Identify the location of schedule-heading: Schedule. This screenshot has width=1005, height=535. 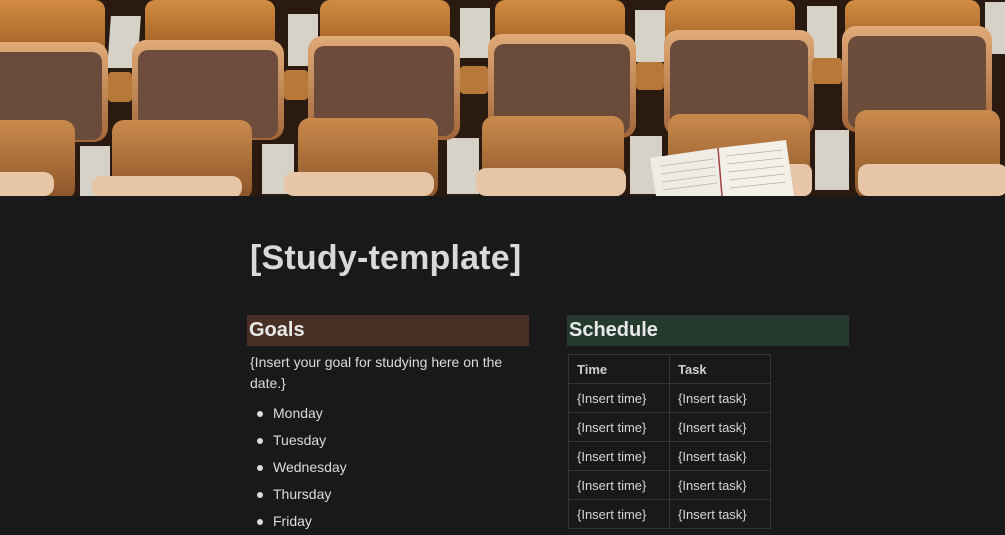
(708, 330).